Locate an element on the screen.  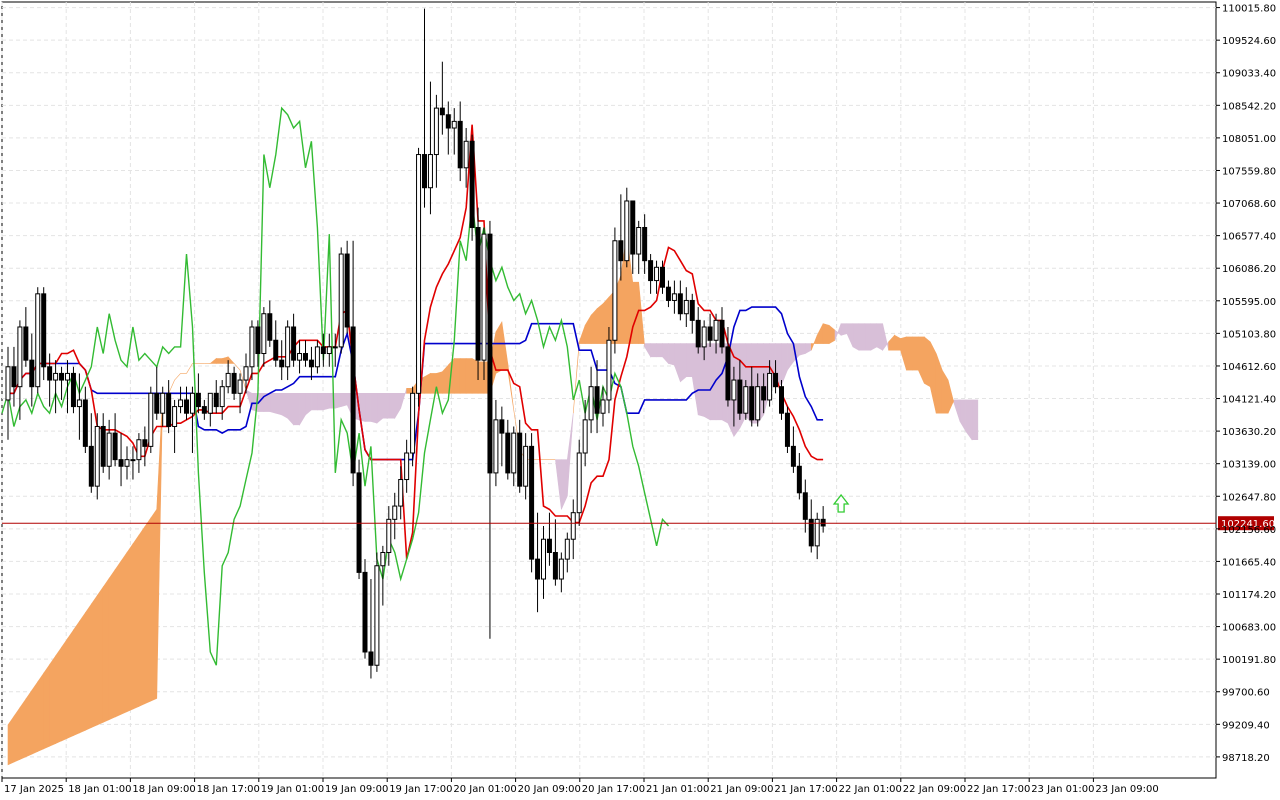
y-tick-label: 100191.80 is located at coordinates (1249, 660).